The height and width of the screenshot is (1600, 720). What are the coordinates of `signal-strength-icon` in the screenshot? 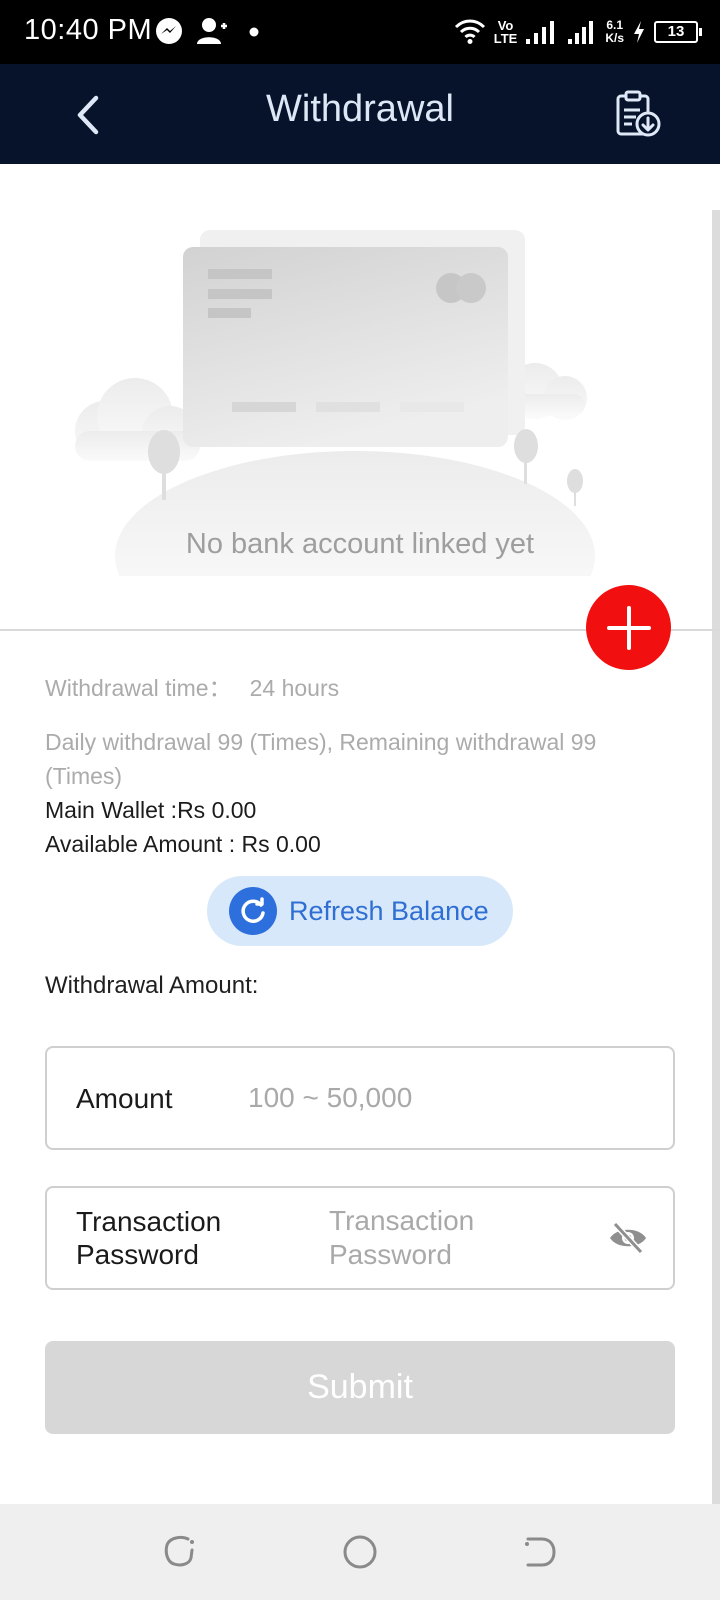 It's located at (540, 32).